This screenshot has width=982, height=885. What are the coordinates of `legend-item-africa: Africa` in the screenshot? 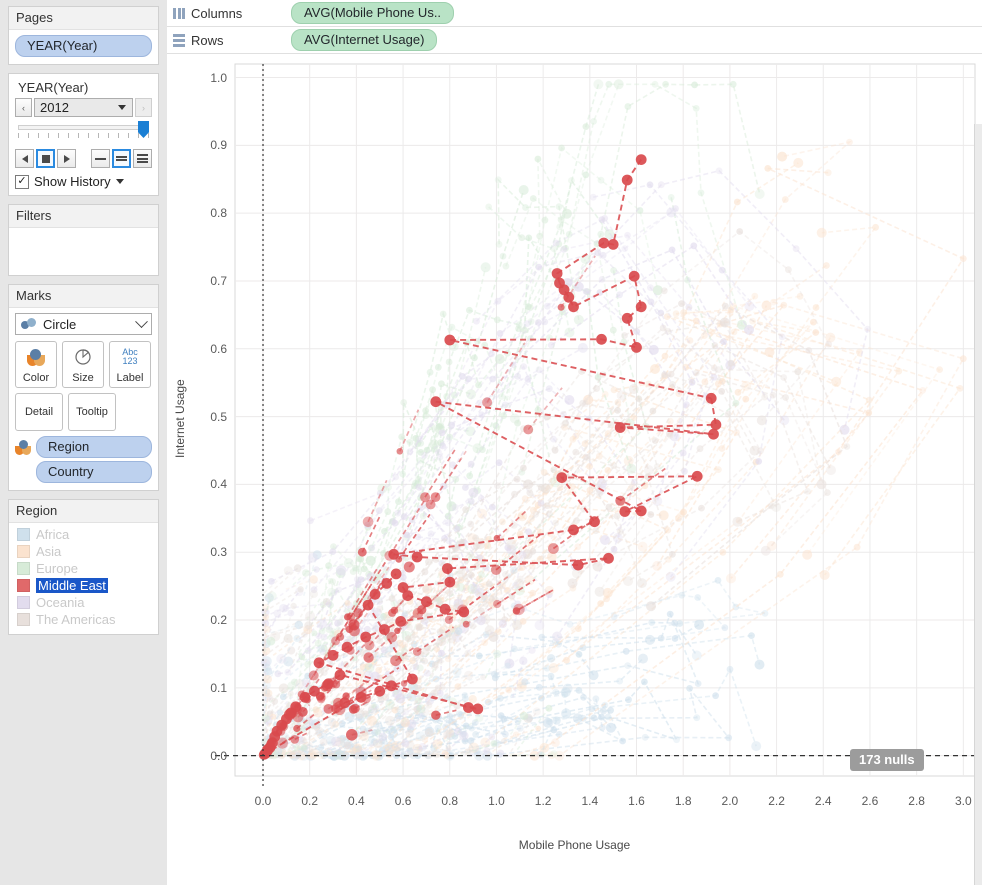 It's located at (83, 534).